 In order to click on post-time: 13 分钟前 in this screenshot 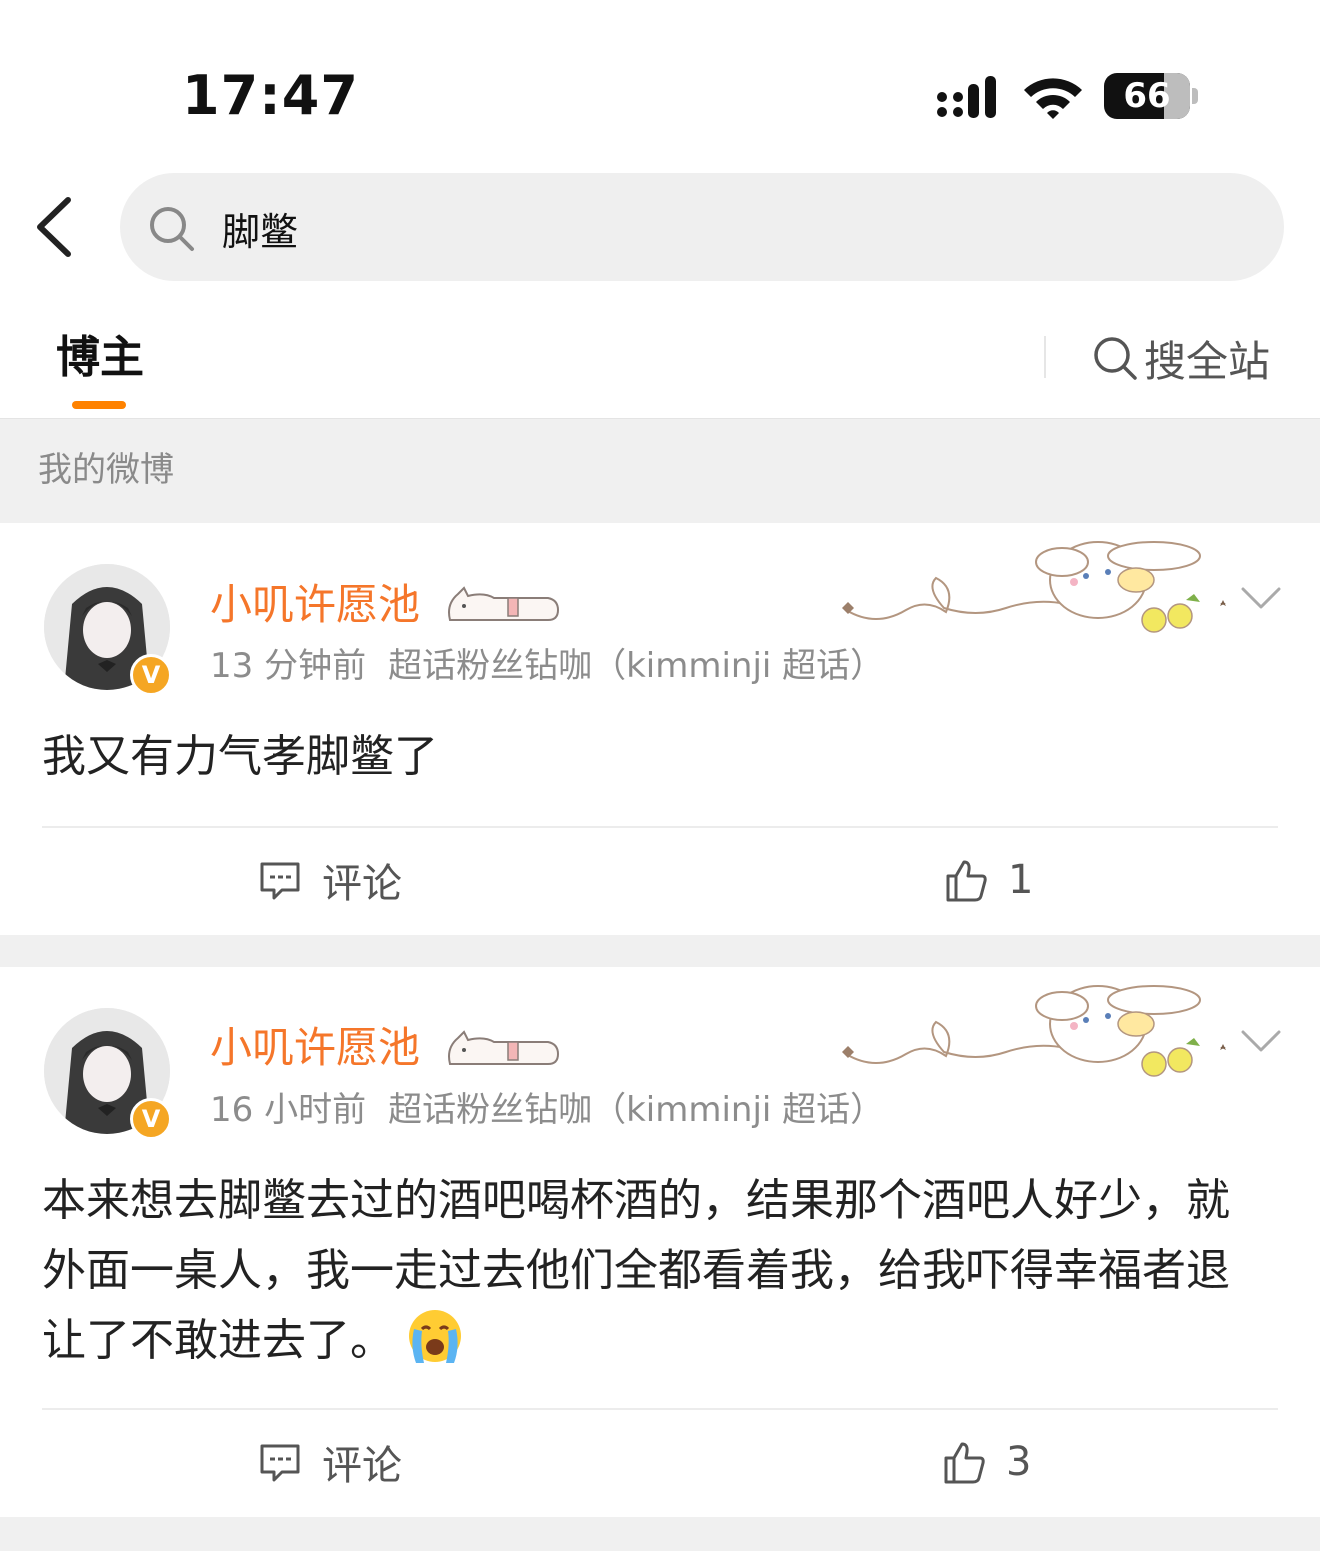, I will do `click(288, 666)`.